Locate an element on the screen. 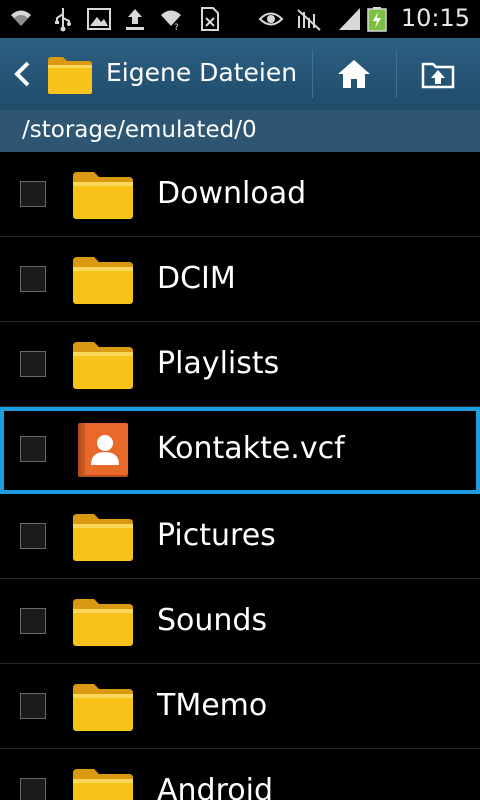  upload-icon is located at coordinates (135, 19).